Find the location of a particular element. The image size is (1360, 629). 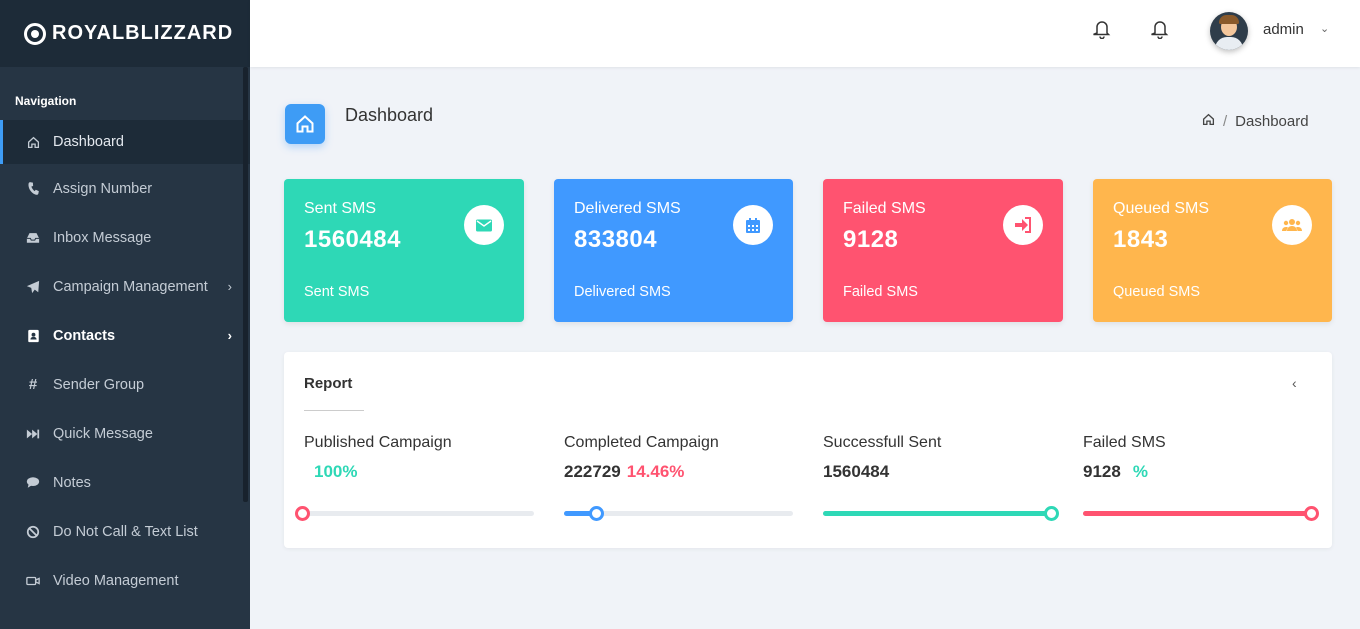

sidebar-item-label: Notes is located at coordinates (72, 482).